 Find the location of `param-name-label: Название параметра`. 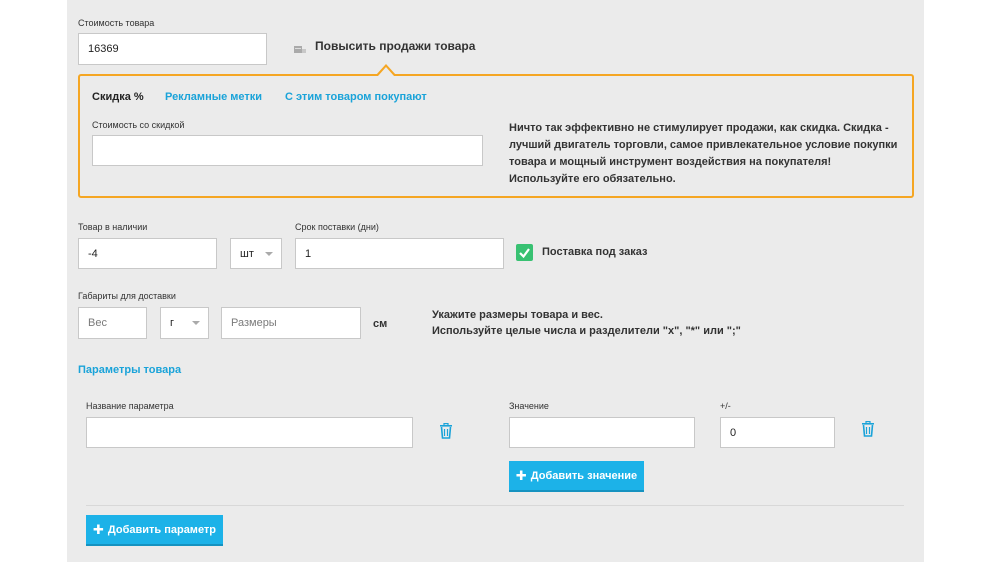

param-name-label: Название параметра is located at coordinates (130, 406).